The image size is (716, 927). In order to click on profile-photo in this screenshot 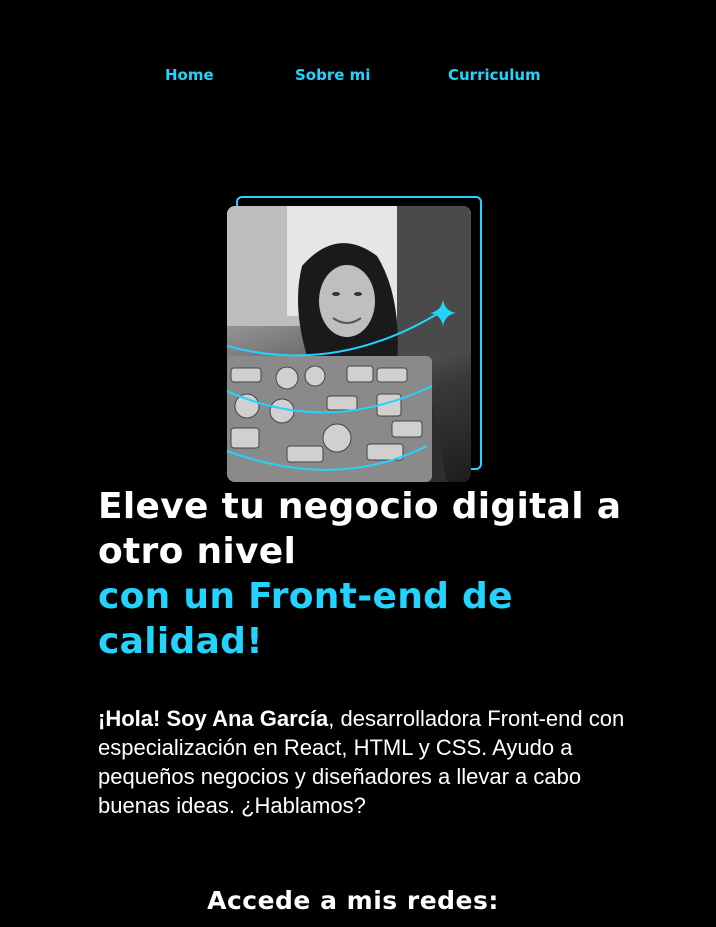, I will do `click(349, 344)`.